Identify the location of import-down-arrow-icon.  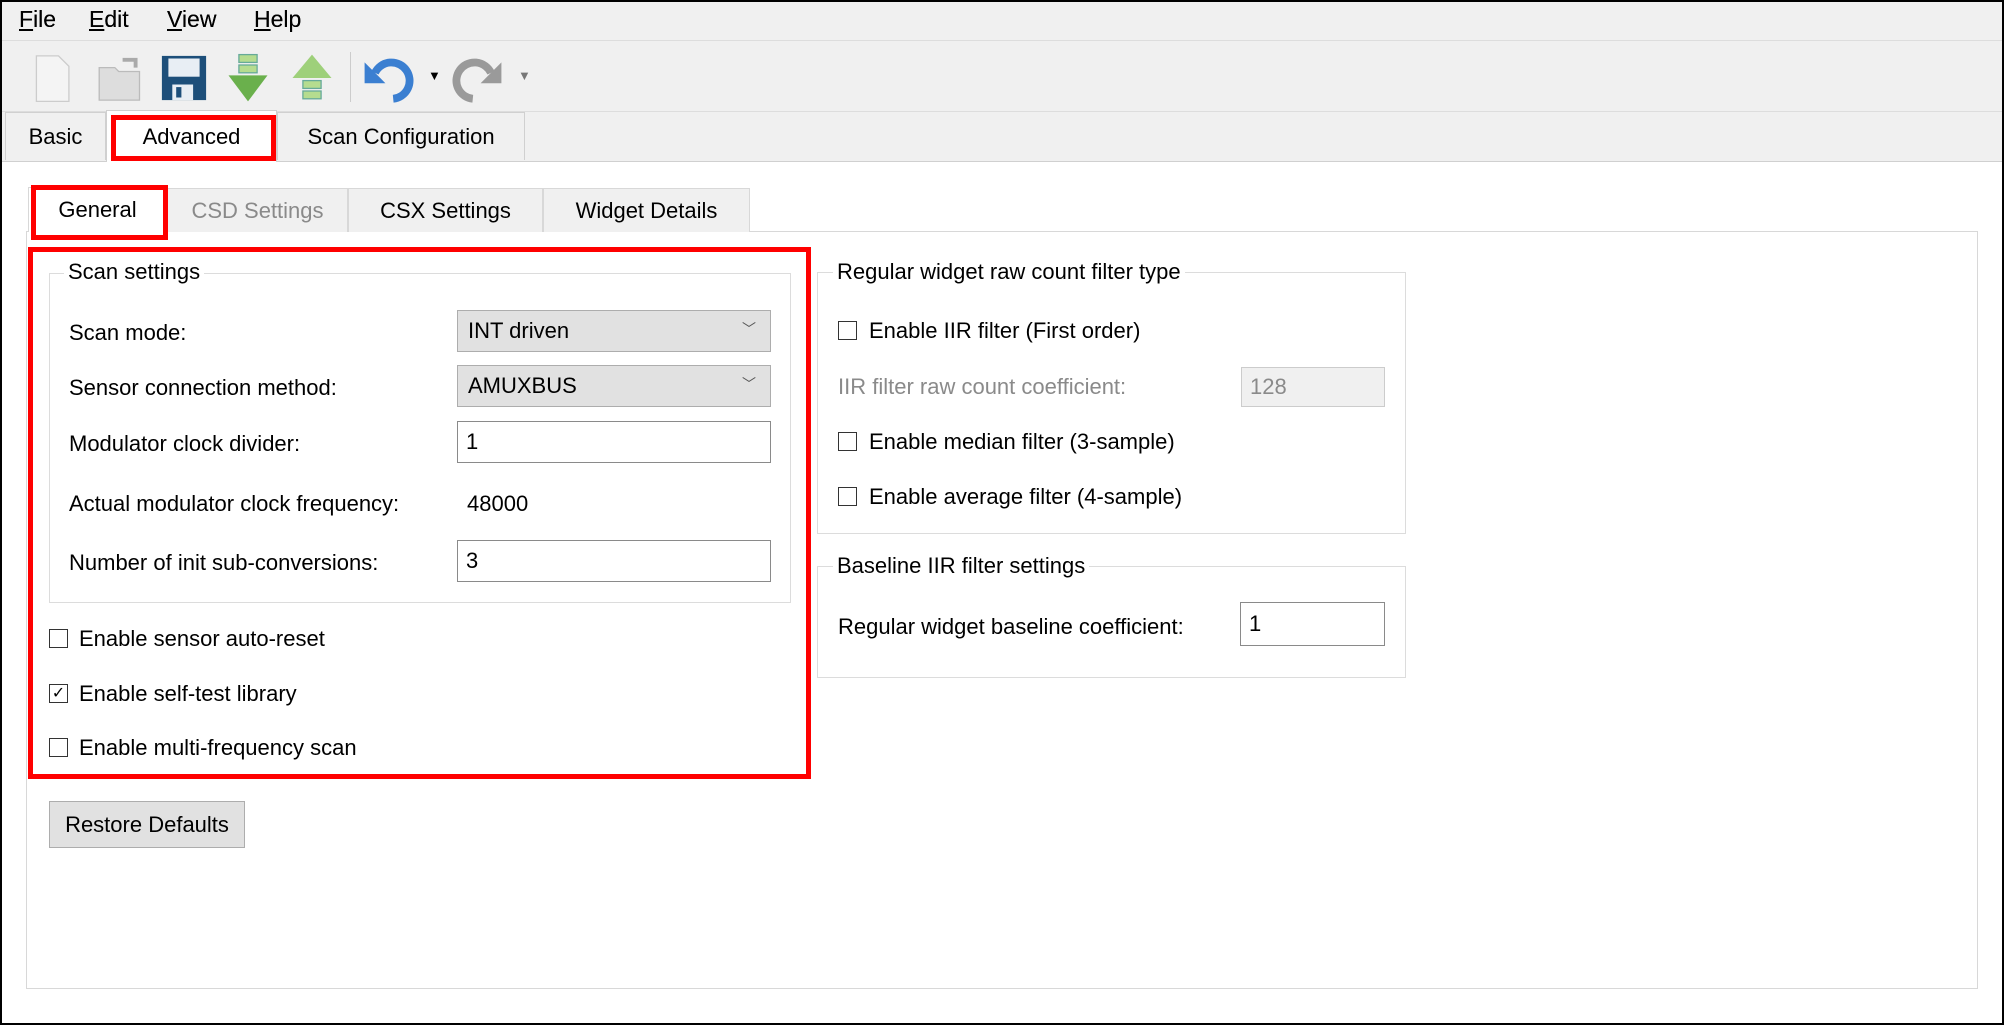
(248, 78).